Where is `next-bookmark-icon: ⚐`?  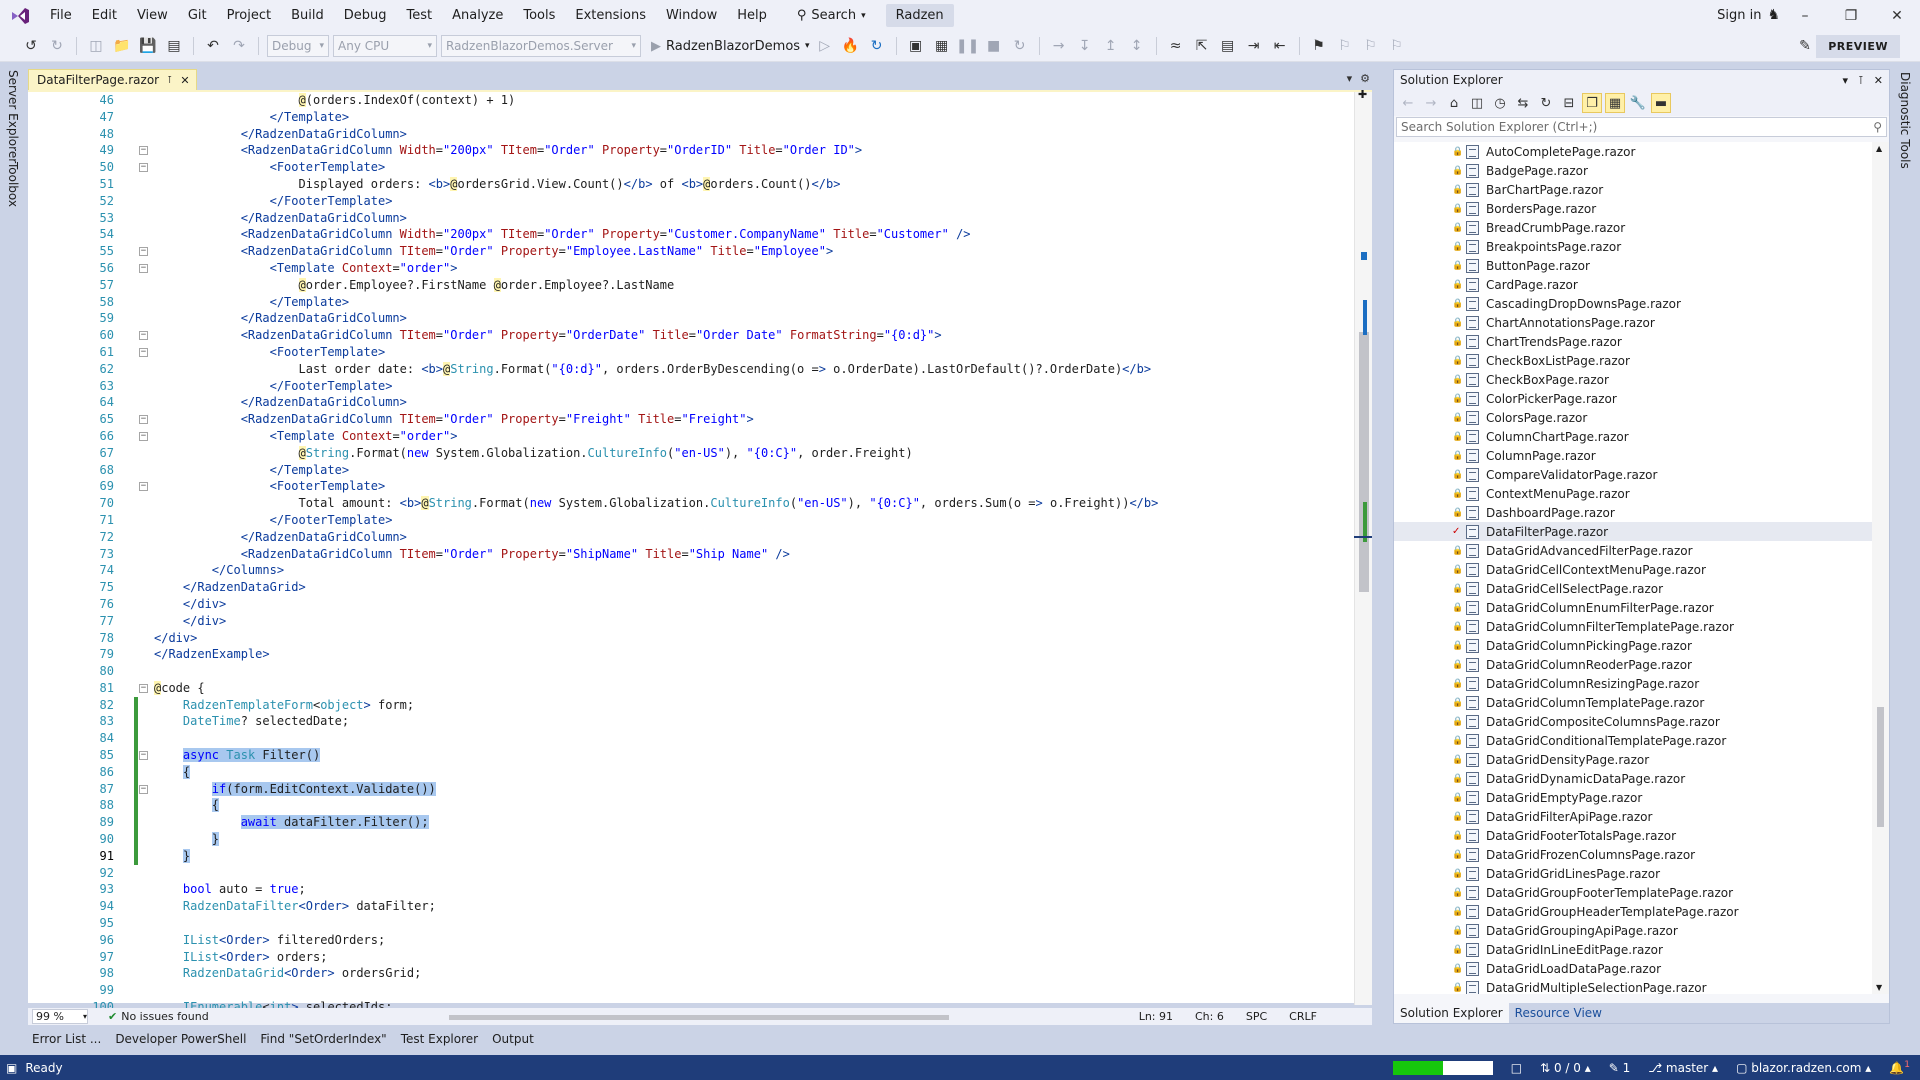 next-bookmark-icon: ⚐ is located at coordinates (1371, 46).